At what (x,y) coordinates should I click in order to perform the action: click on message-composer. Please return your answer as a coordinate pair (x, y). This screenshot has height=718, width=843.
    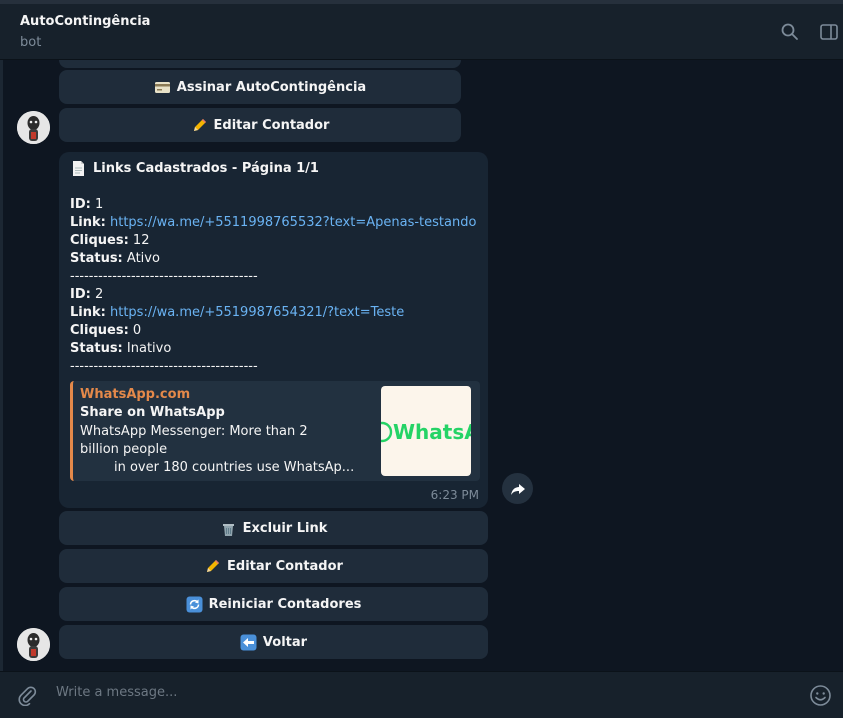
    Looking at the image, I should click on (421, 694).